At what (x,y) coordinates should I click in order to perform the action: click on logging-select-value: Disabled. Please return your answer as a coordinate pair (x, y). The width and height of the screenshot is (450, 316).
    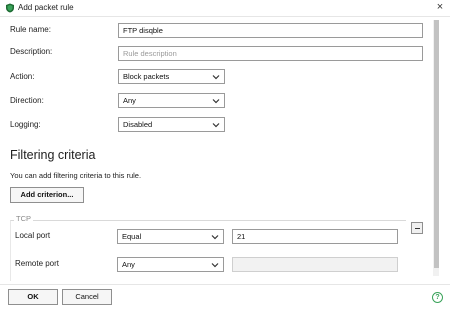
    Looking at the image, I should click on (138, 124).